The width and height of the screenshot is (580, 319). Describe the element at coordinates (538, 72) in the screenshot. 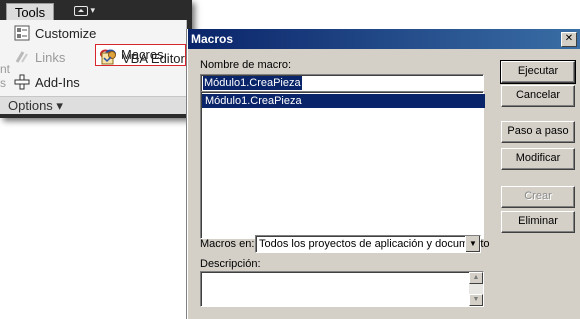

I see `run-button: Ejecutar` at that location.